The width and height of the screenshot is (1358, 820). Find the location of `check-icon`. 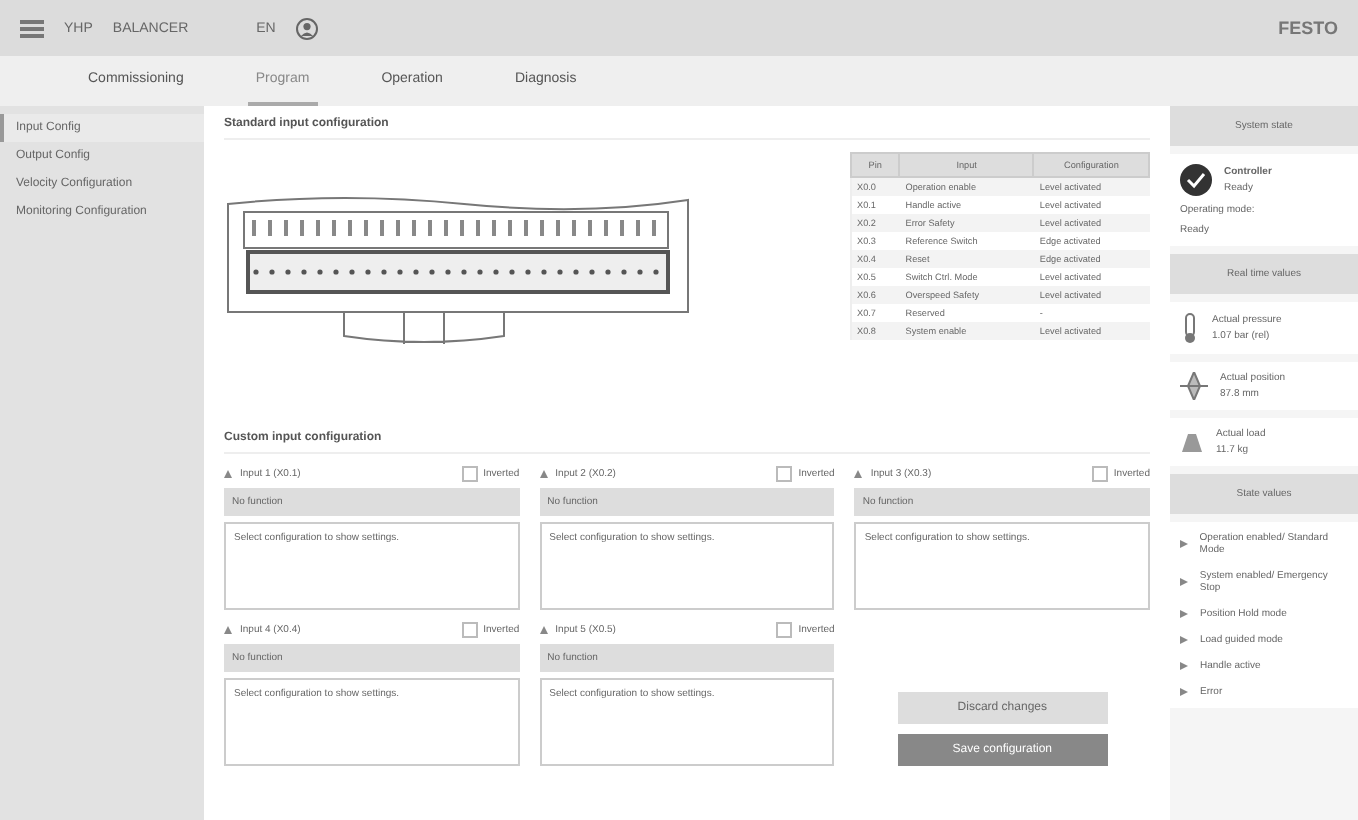

check-icon is located at coordinates (1196, 180).